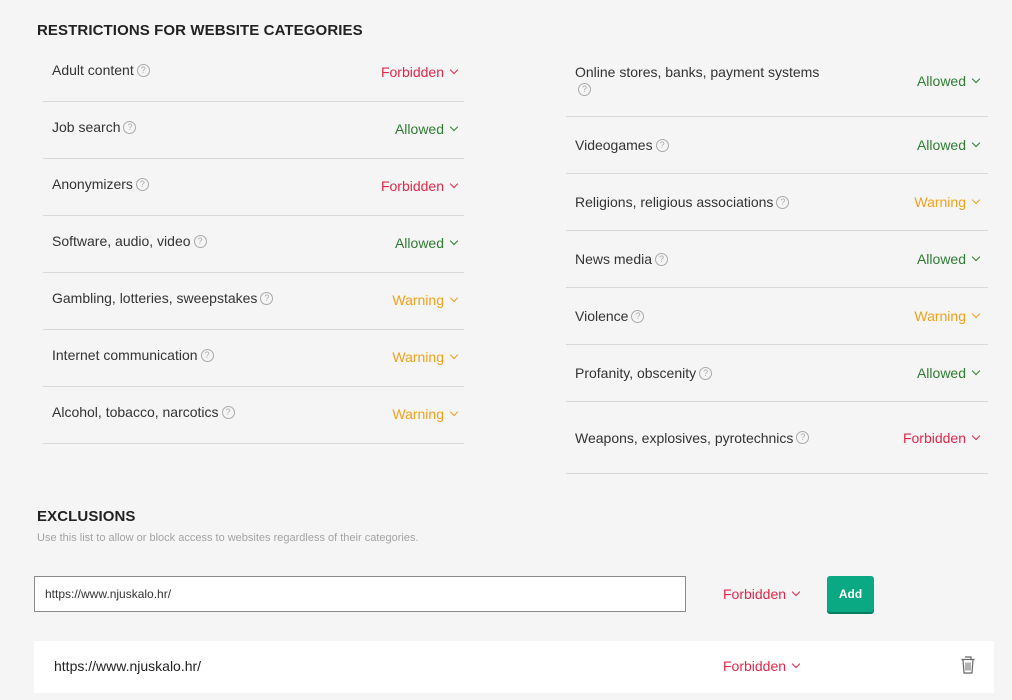 This screenshot has height=700, width=1012. Describe the element at coordinates (360, 594) in the screenshot. I see `exclusion-url-input` at that location.